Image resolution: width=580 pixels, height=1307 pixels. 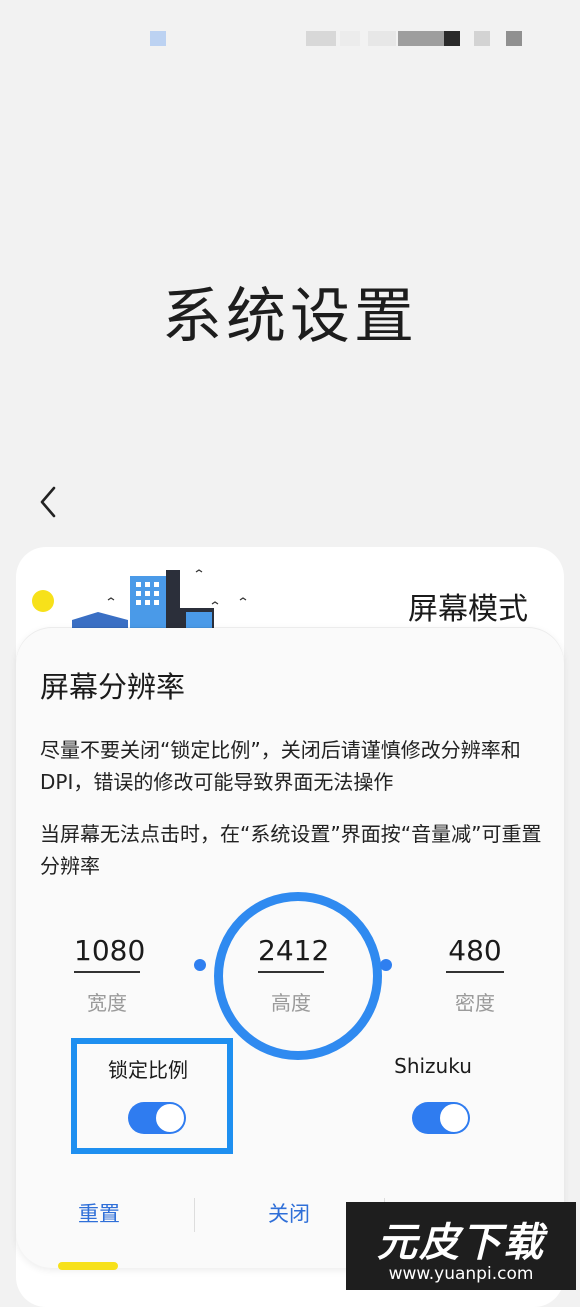 I want to click on status-bar, so click(x=290, y=35).